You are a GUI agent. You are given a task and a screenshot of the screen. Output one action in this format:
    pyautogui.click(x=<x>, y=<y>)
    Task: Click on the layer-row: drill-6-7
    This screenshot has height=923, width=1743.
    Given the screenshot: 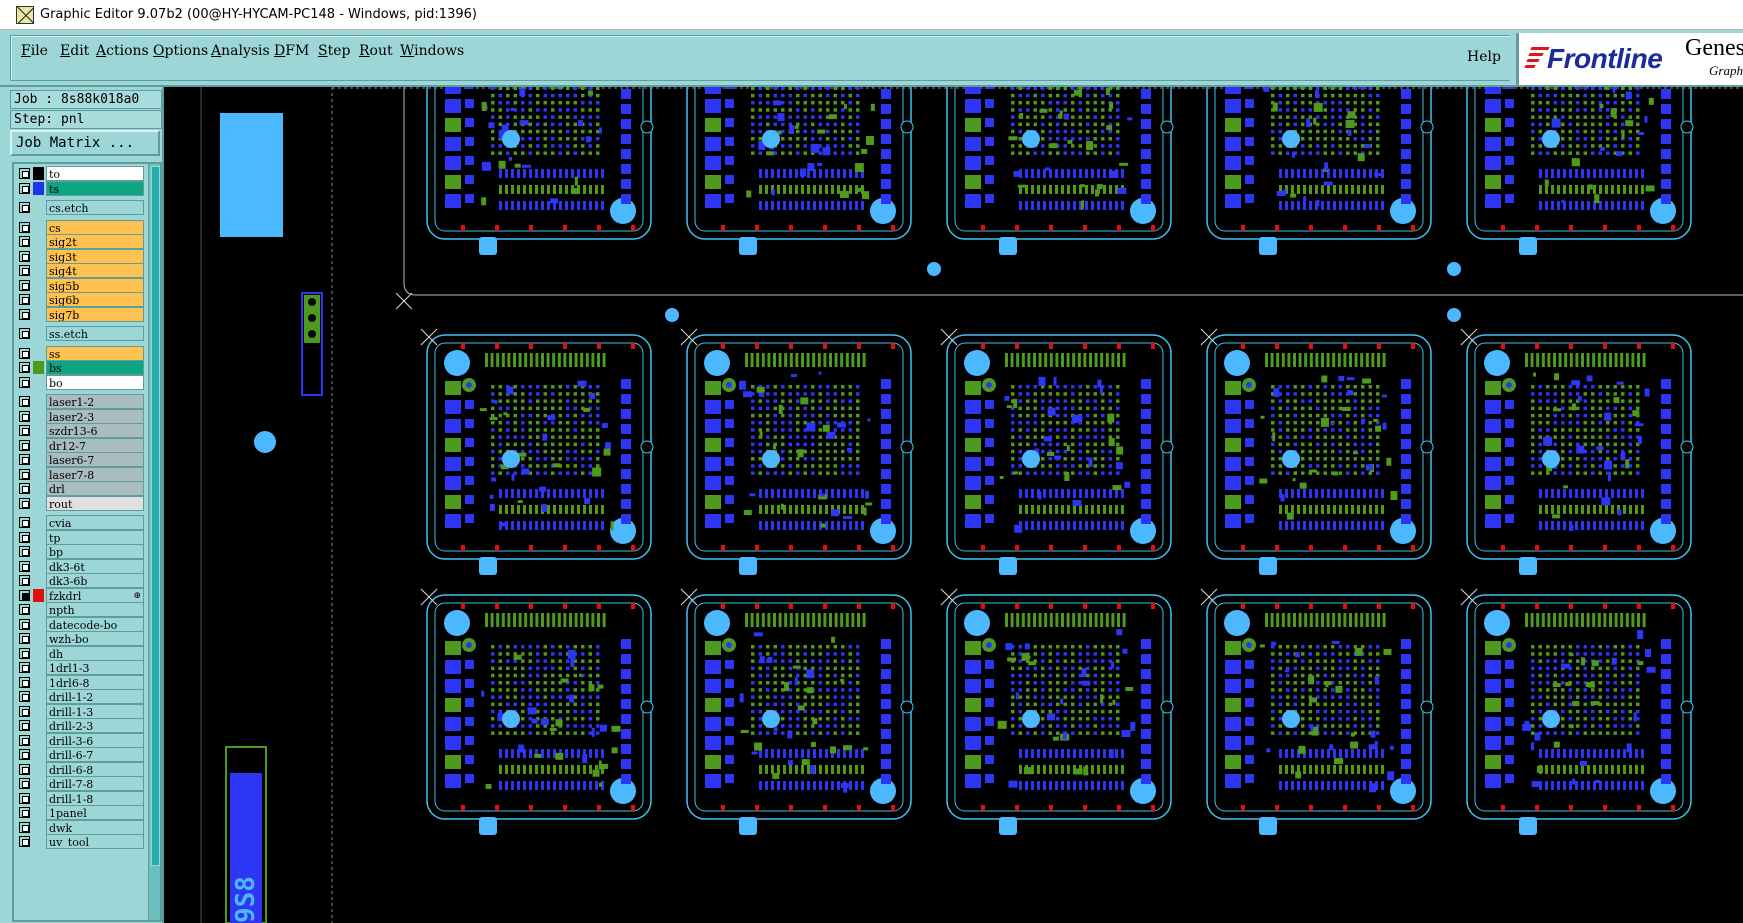 What is the action you would take?
    pyautogui.click(x=80, y=754)
    